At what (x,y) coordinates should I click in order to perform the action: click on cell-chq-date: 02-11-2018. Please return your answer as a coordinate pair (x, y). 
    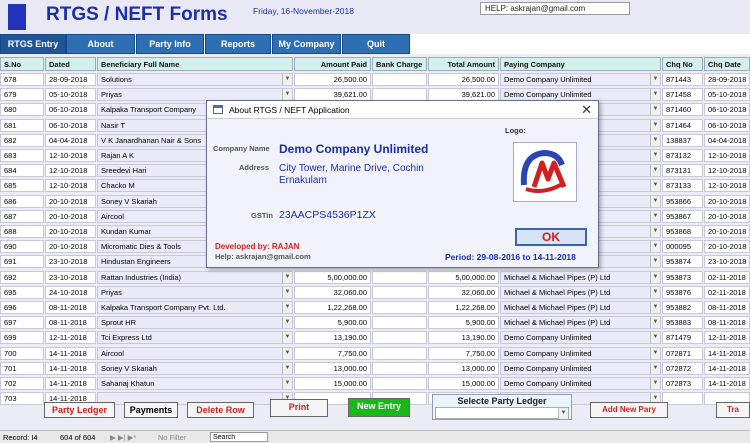
    Looking at the image, I should click on (727, 277).